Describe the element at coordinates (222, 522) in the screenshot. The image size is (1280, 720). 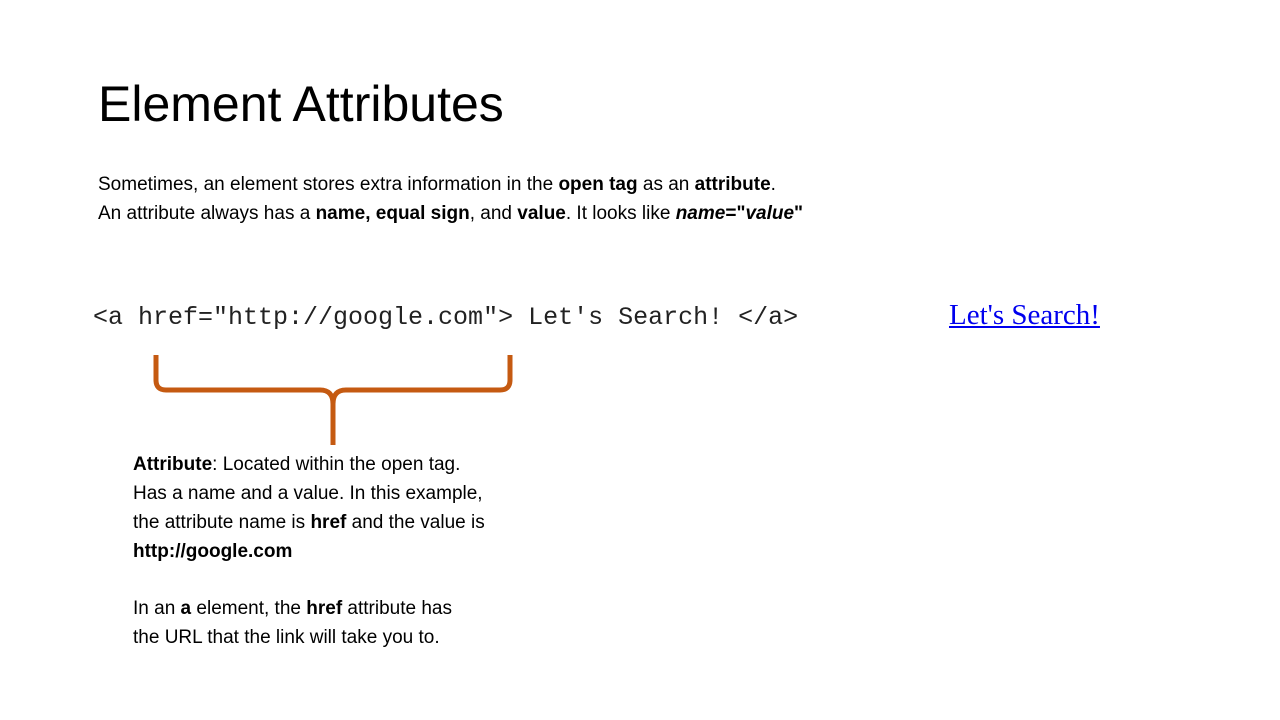
I see `note-line-3-text-1: the attribute name is` at that location.